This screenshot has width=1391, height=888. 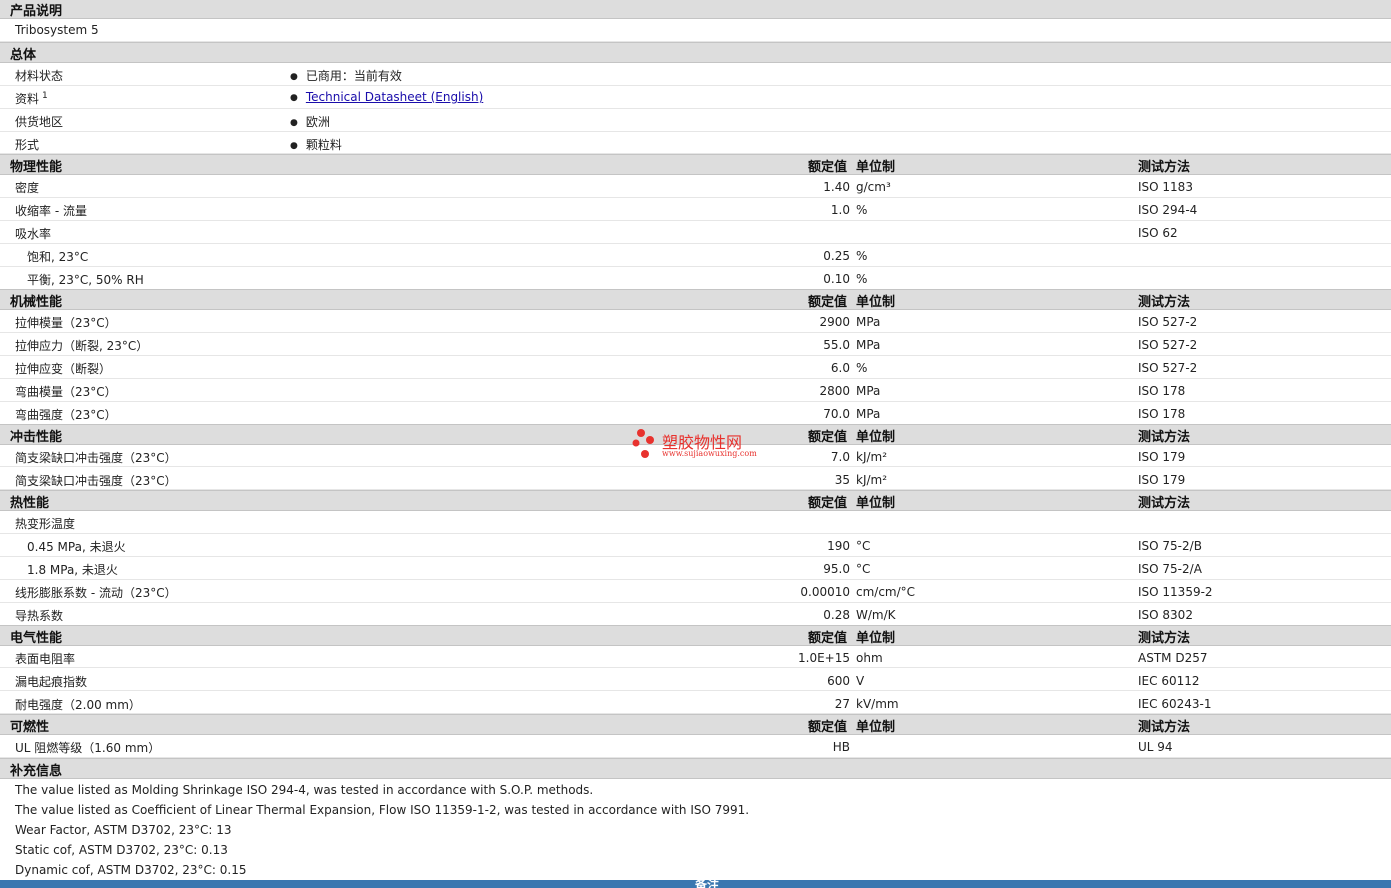 What do you see at coordinates (834, 391) in the screenshot?
I see `row-value: 2800` at bounding box center [834, 391].